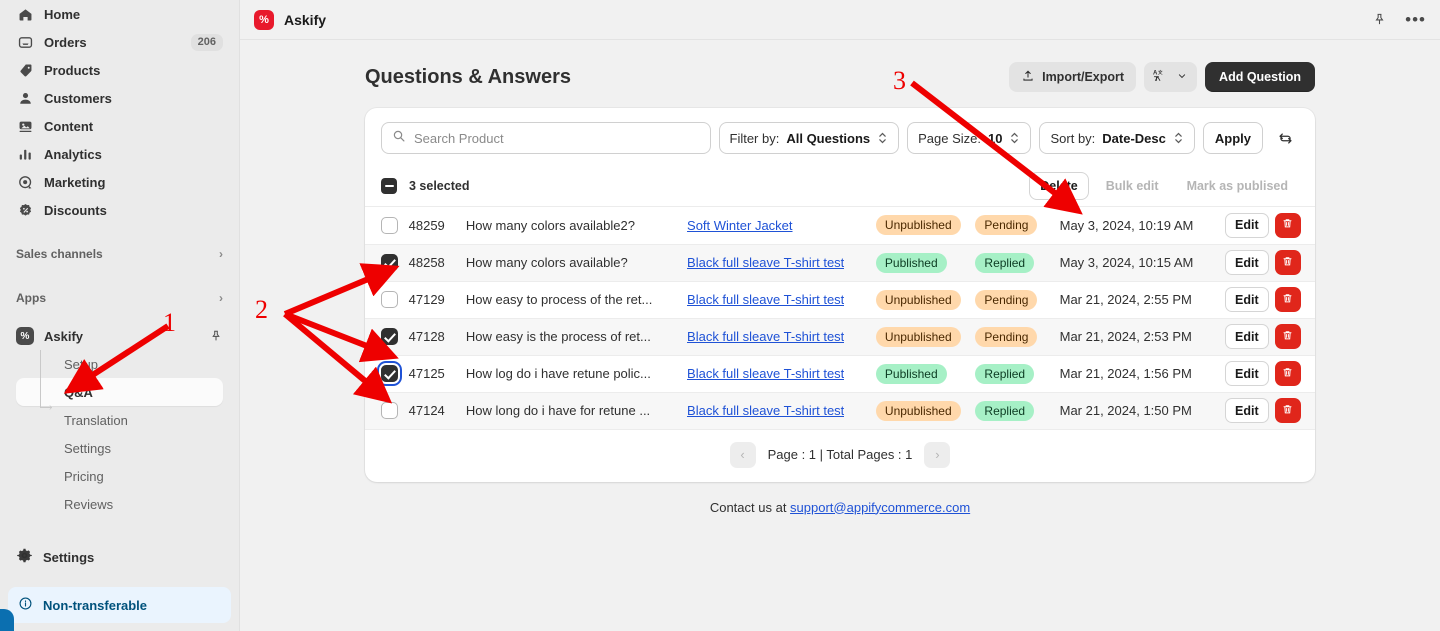 This screenshot has height=631, width=1440. I want to click on row-reply-cell: Replied, so click(1017, 374).